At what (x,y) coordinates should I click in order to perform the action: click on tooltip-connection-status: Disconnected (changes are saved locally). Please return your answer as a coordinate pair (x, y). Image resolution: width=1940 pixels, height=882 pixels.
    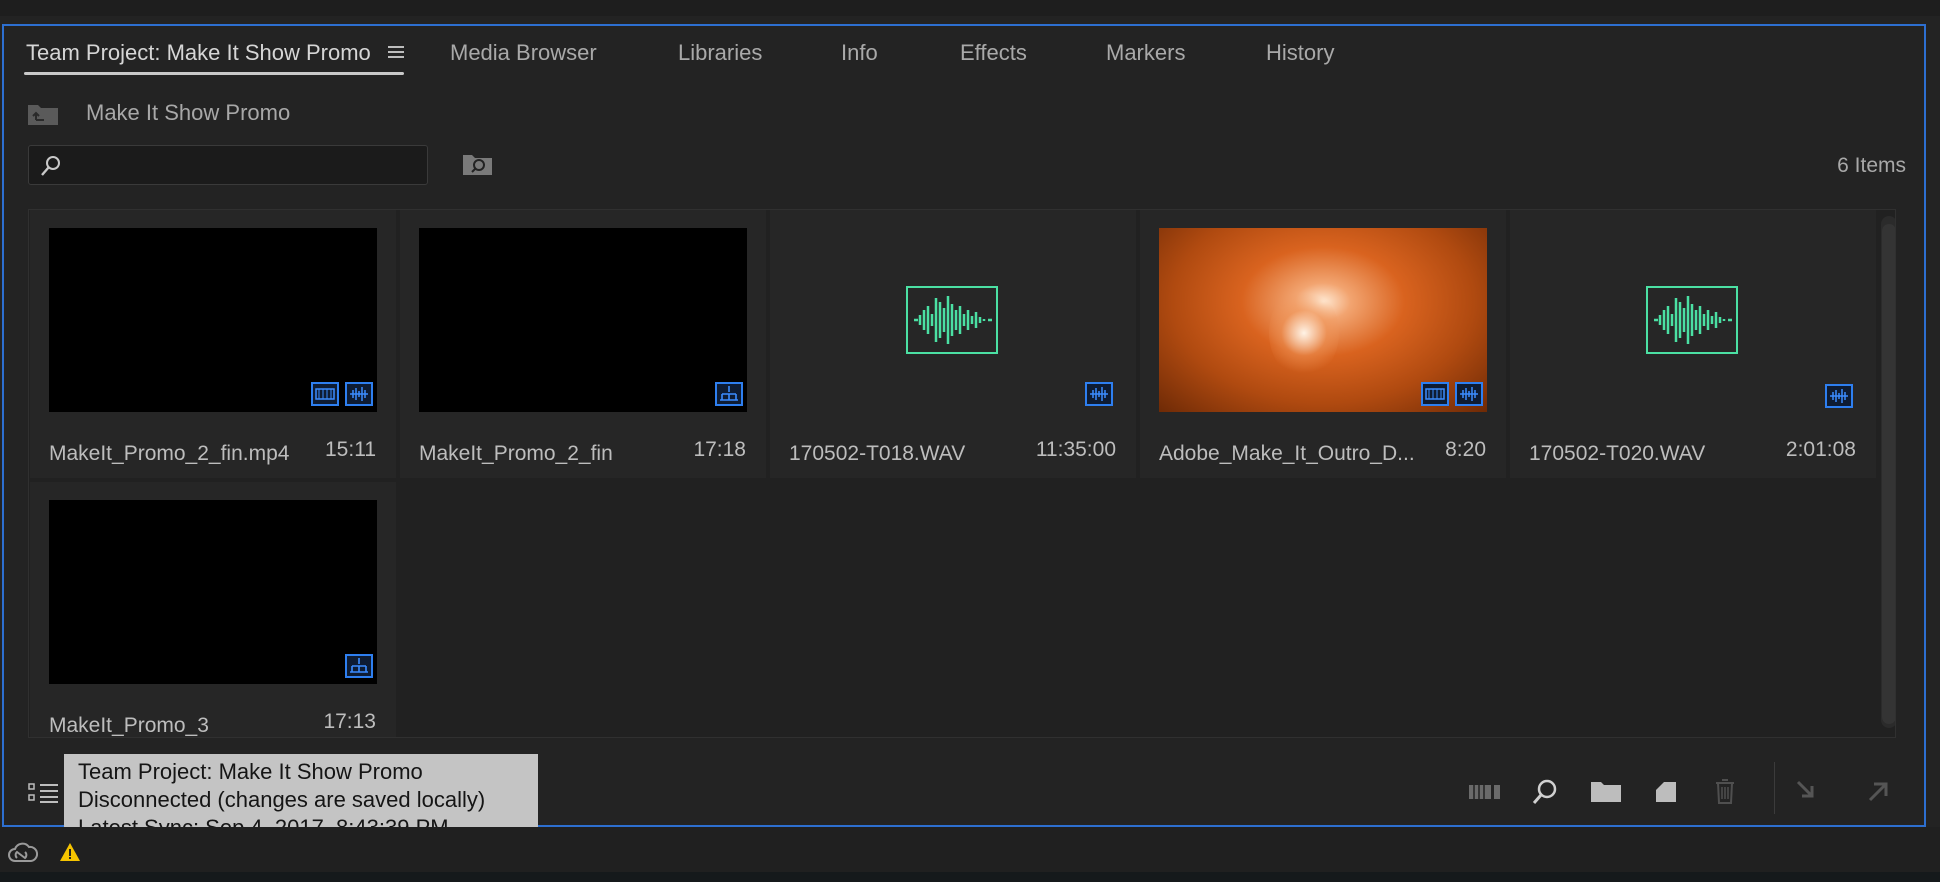
    Looking at the image, I should click on (282, 799).